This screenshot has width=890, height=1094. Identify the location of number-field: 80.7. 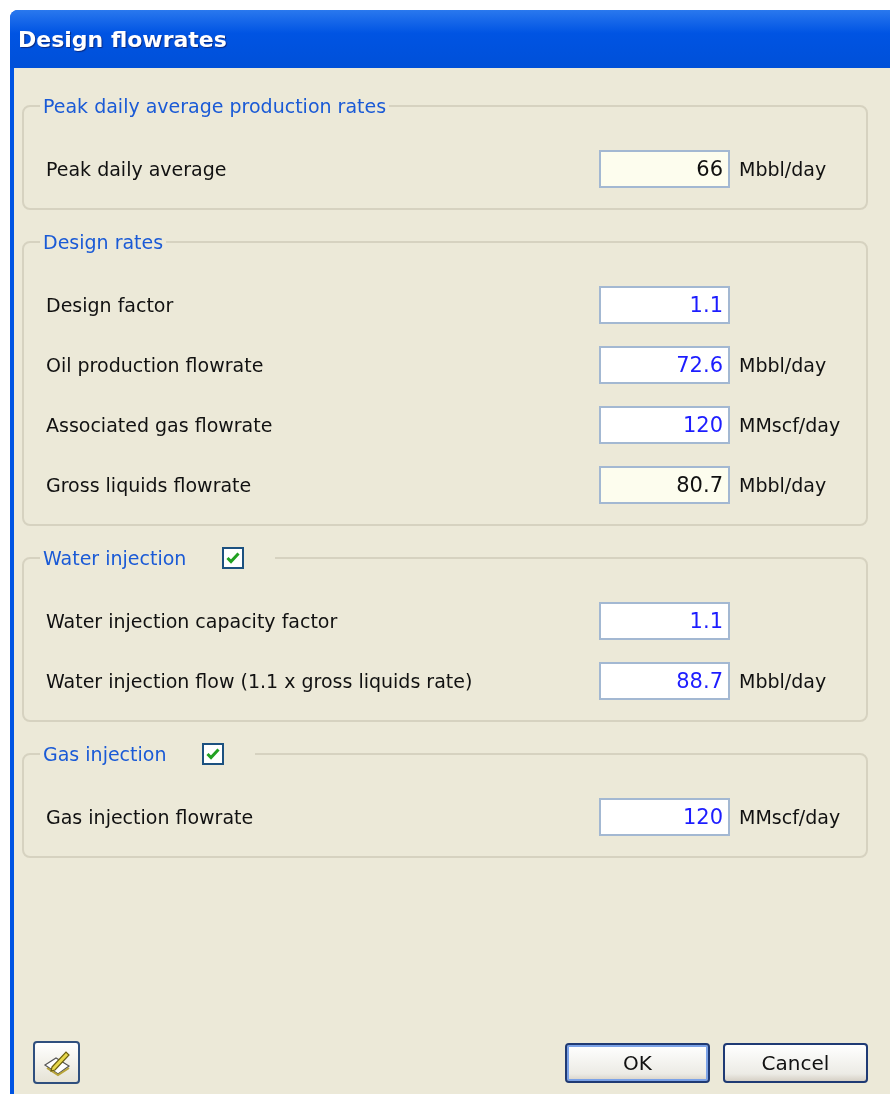
(664, 485).